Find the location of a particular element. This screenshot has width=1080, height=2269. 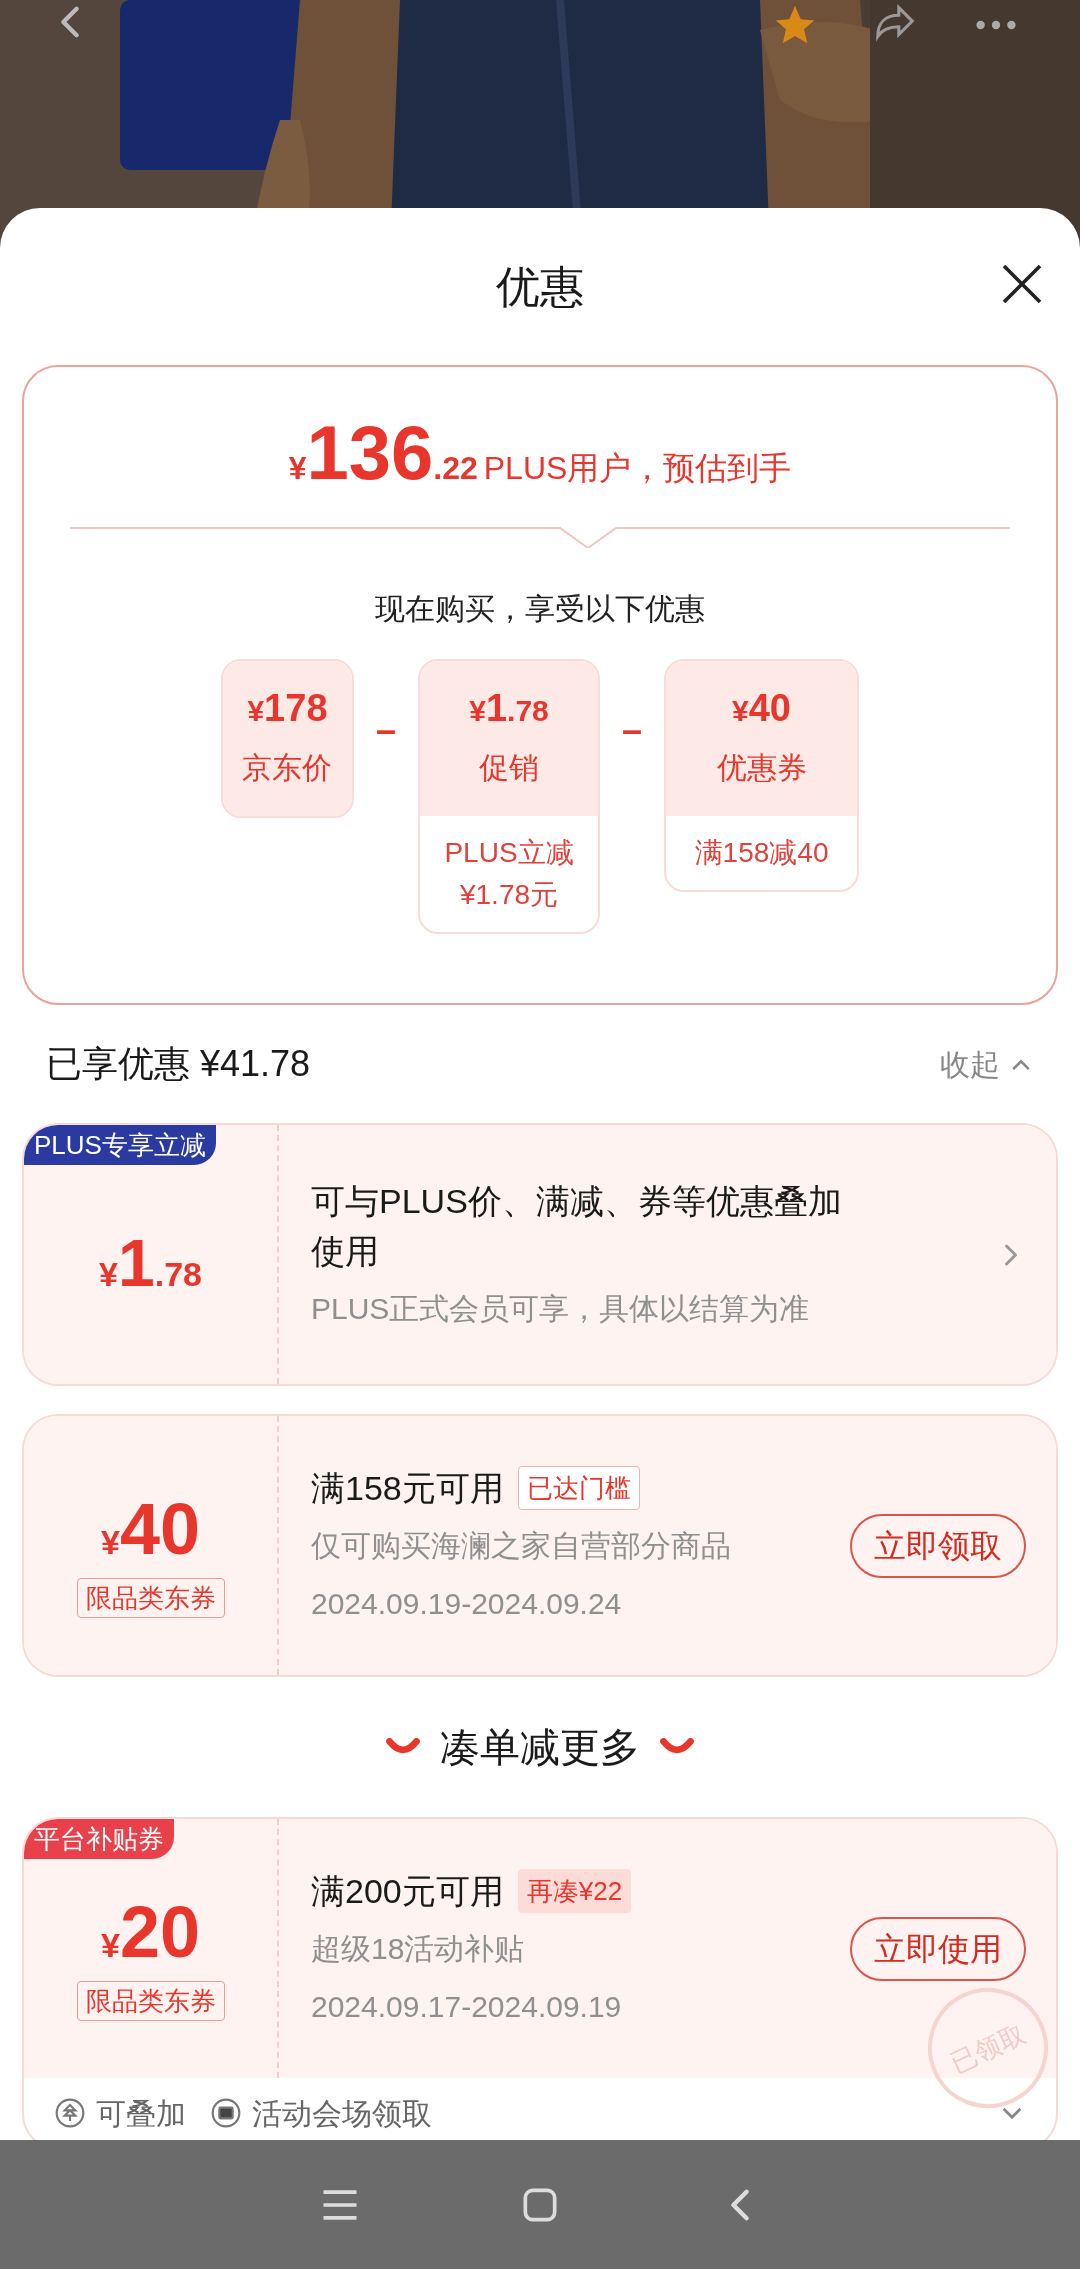

coupon-title: 满200元可用 is located at coordinates (407, 1891).